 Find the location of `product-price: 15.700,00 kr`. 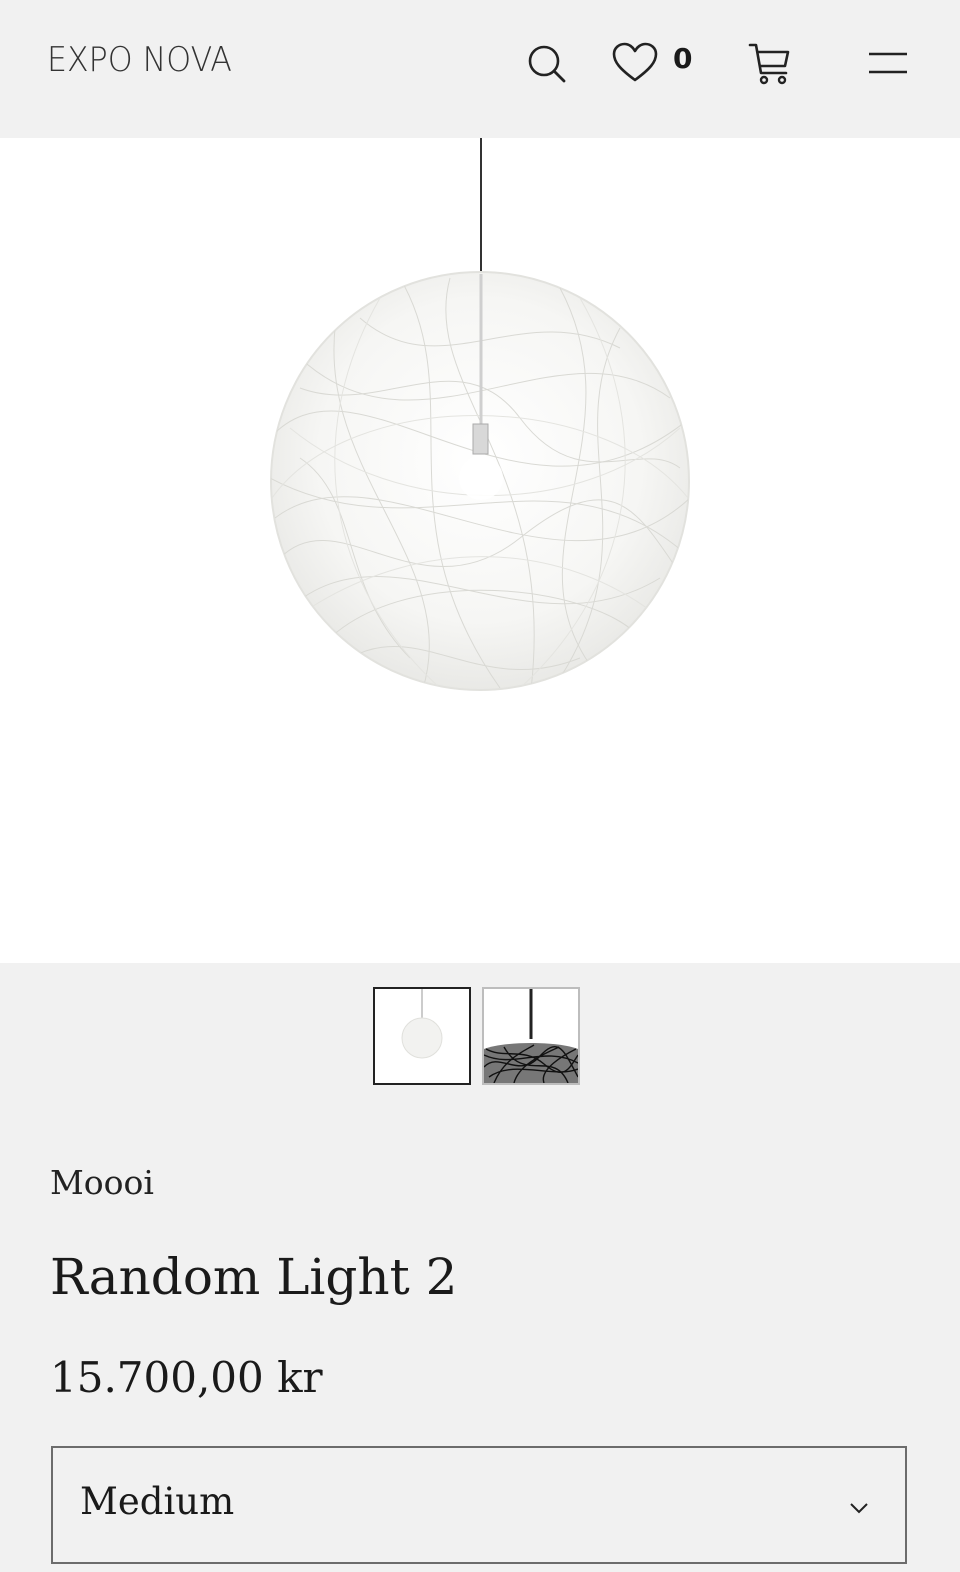

product-price: 15.700,00 kr is located at coordinates (186, 1377).